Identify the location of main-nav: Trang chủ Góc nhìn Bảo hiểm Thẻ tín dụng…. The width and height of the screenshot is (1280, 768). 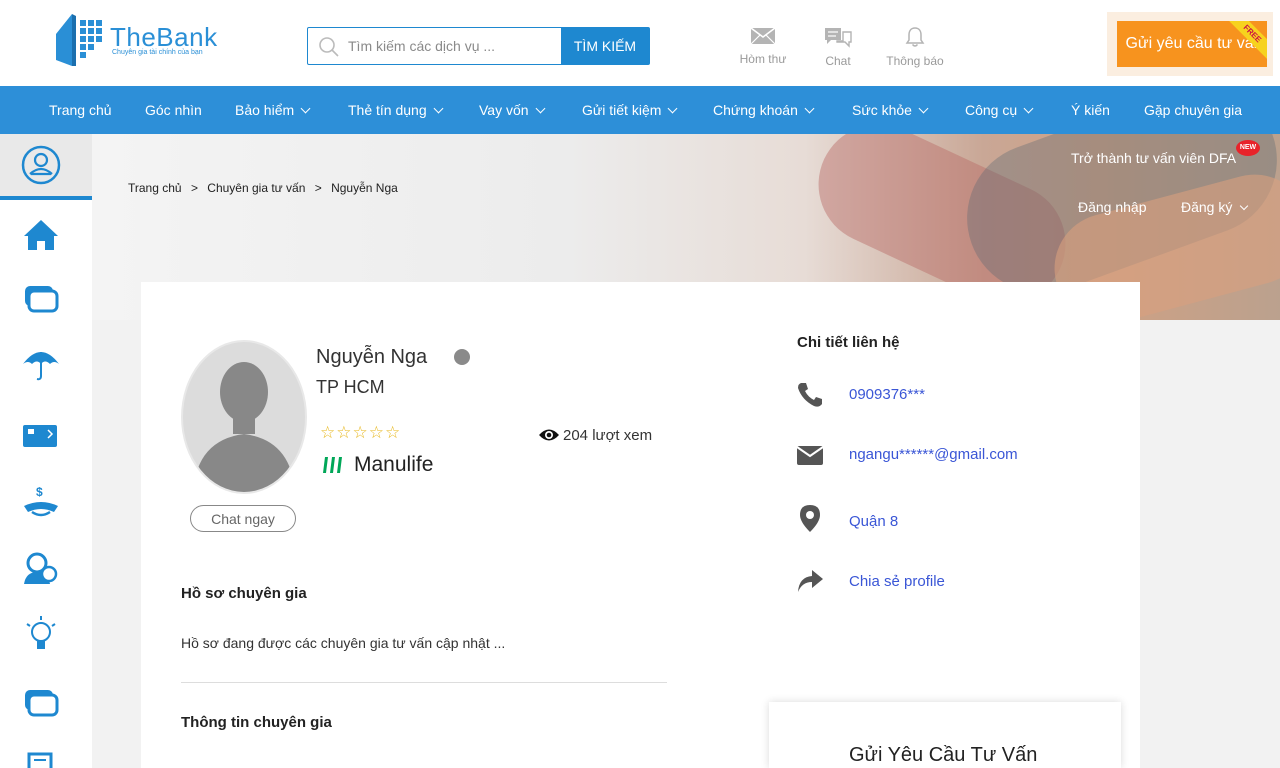
(640, 110).